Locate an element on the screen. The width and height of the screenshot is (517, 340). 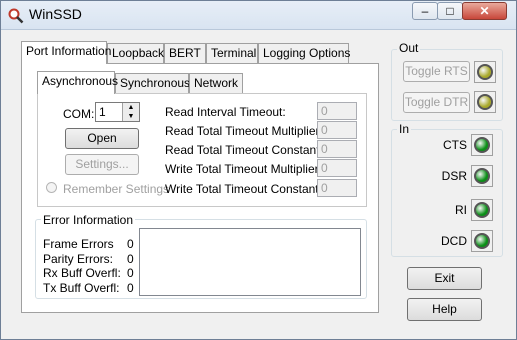
read-total-timeout-constant-label: Read Total Timeout Constant: is located at coordinates (244, 150).